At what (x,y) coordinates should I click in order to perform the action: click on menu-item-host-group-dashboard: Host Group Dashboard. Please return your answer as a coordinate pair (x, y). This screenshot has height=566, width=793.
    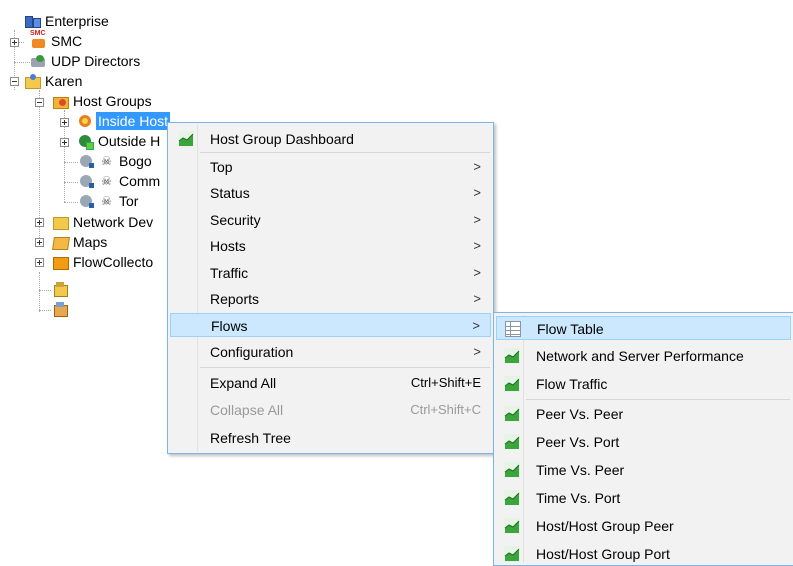
    Looking at the image, I should click on (330, 139).